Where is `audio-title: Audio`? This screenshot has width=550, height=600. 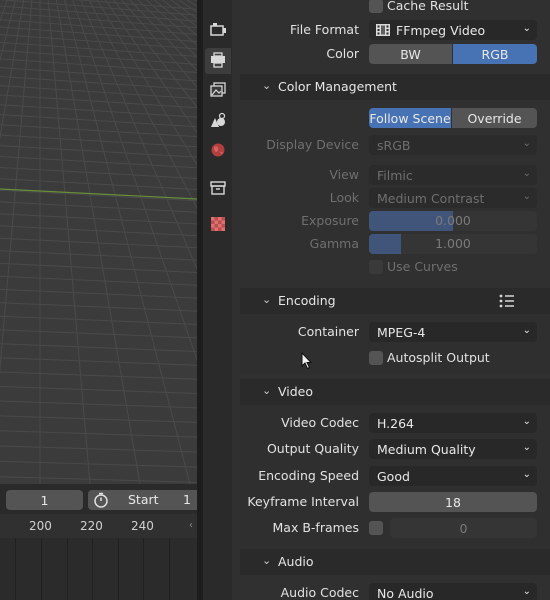 audio-title: Audio is located at coordinates (296, 561).